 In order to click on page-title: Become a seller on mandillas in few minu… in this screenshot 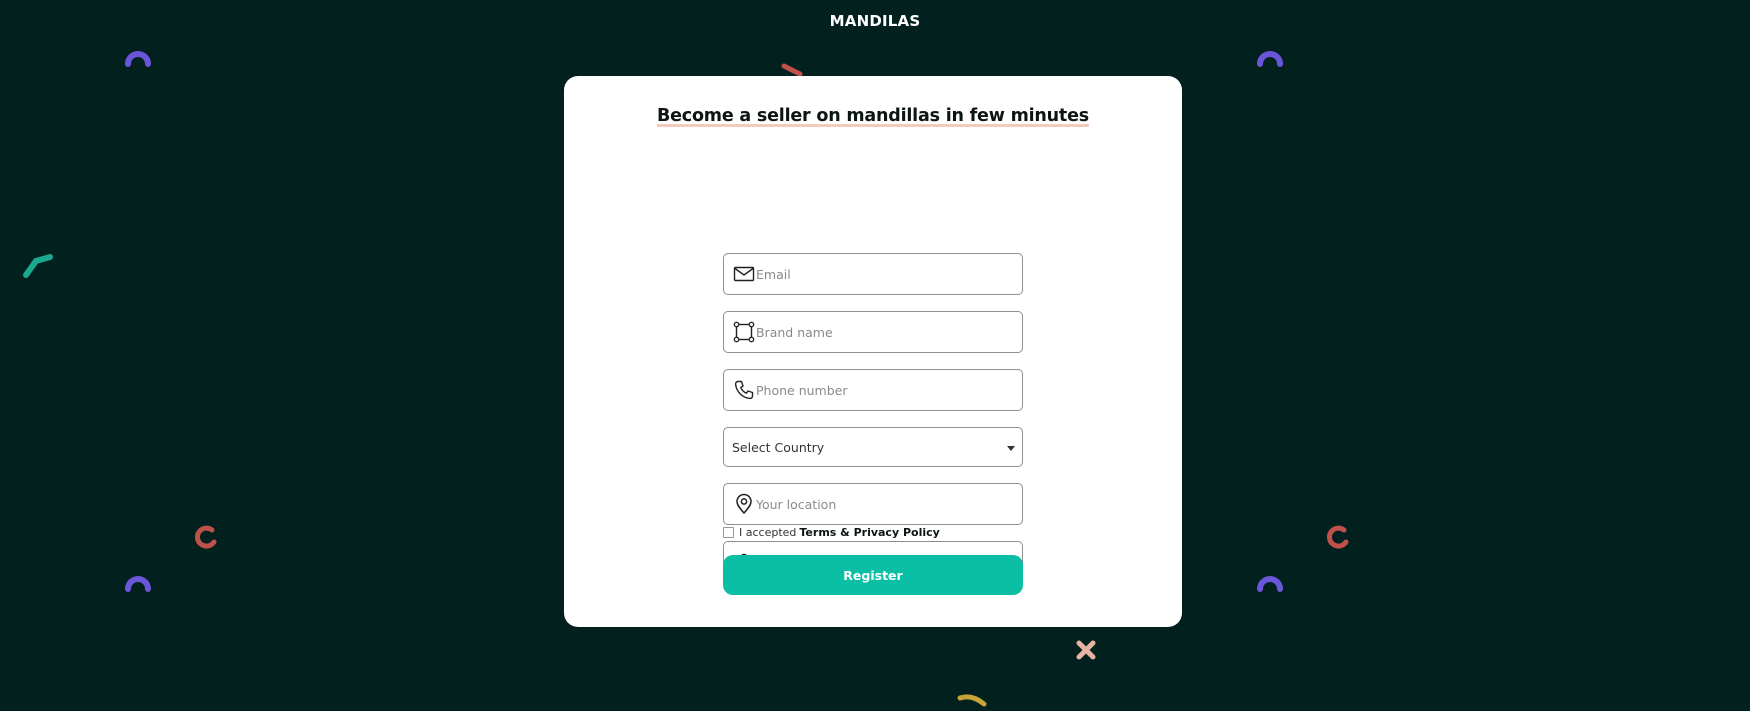, I will do `click(873, 116)`.